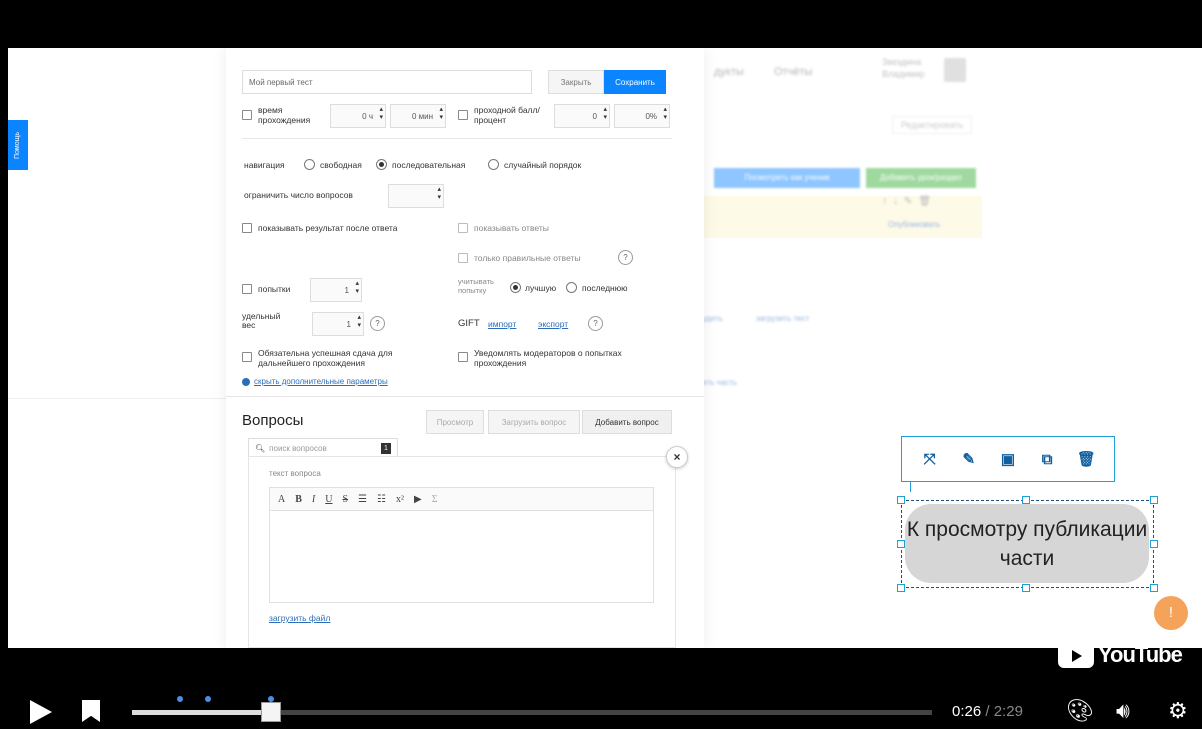  Describe the element at coordinates (534, 422) in the screenshot. I see `upload-questions-button: Загрузить вопрос` at that location.